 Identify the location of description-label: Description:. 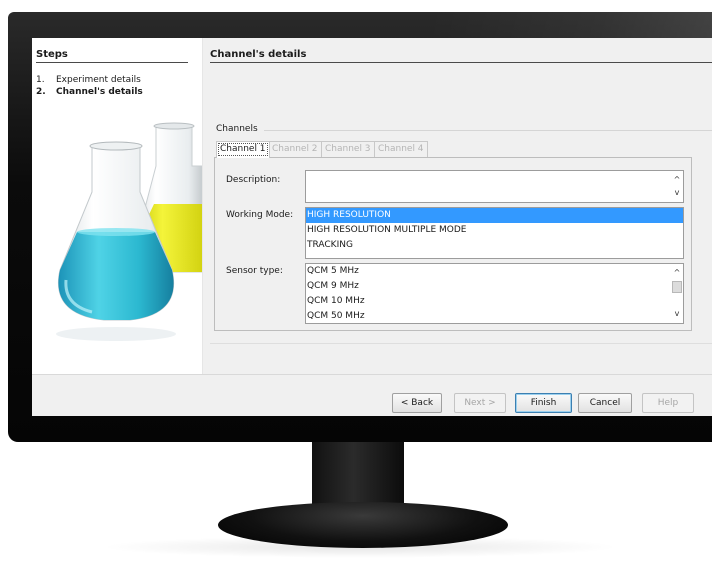
(253, 180).